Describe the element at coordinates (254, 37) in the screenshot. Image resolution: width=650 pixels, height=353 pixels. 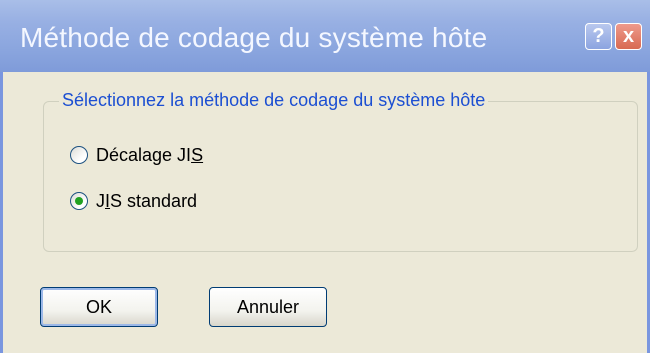
I see `window-title: Méthode de codage du système hôte` at that location.